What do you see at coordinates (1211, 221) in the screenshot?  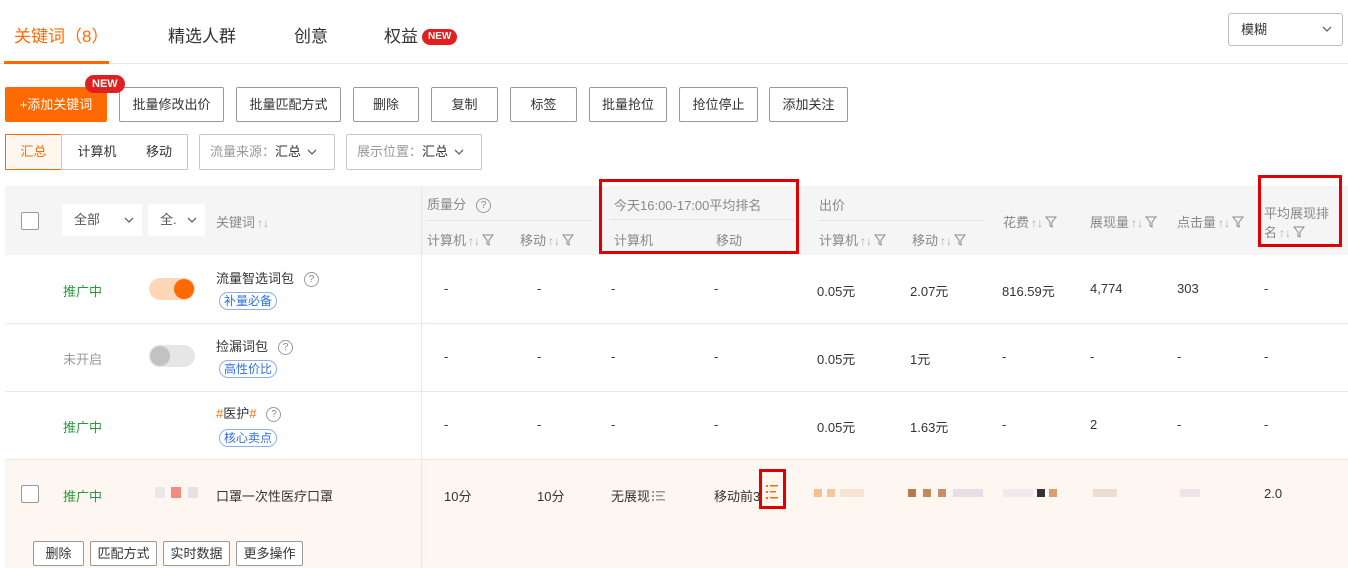 I see `clicks-column-header: 点击量 ↑↓` at bounding box center [1211, 221].